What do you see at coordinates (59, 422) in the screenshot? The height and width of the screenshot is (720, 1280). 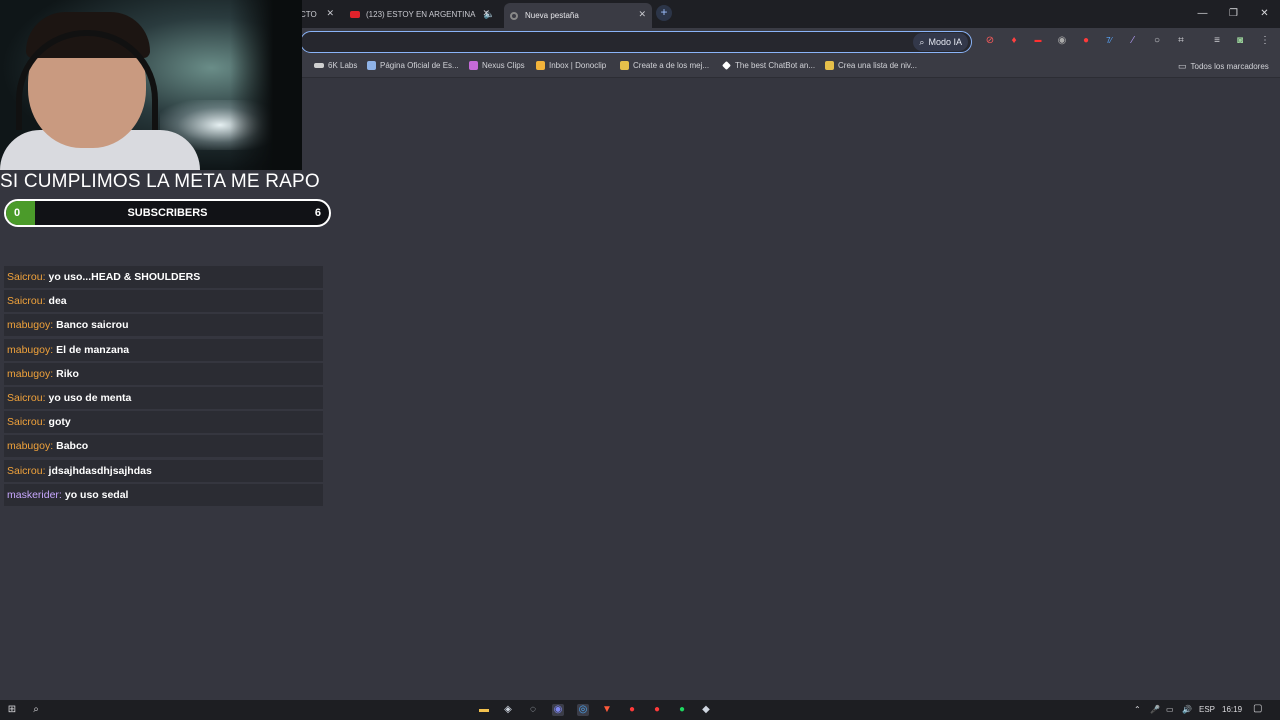 I see `chat-text: goty` at bounding box center [59, 422].